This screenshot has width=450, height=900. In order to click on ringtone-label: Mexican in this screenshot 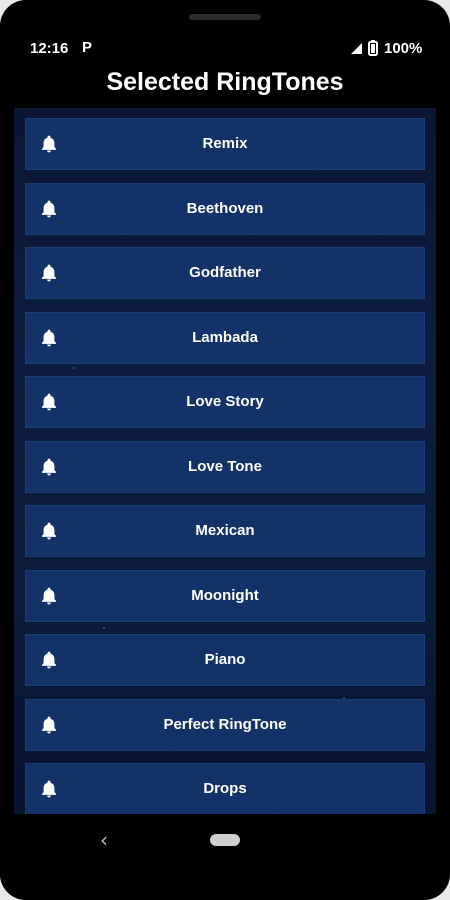, I will do `click(225, 530)`.